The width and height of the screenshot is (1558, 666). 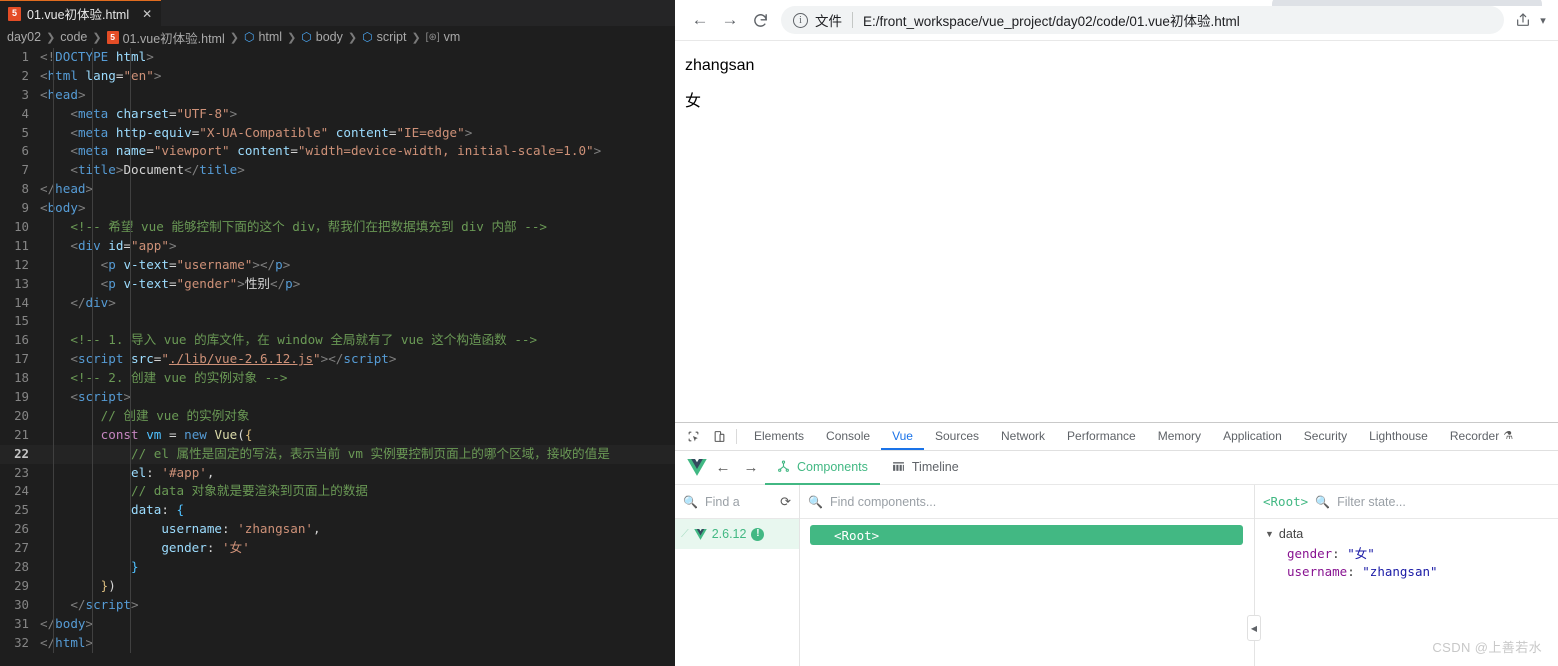 I want to click on indent-guide, so click(x=92, y=350).